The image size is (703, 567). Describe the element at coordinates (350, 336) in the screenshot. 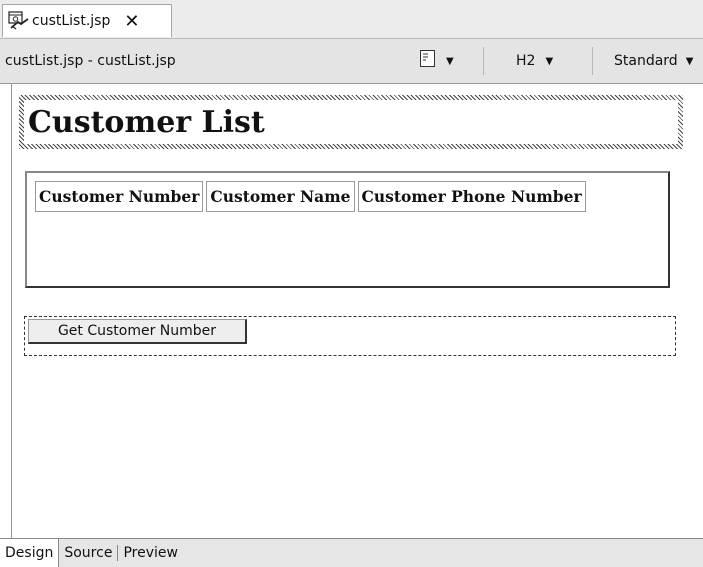

I see `form-container: Get Customer Number` at that location.